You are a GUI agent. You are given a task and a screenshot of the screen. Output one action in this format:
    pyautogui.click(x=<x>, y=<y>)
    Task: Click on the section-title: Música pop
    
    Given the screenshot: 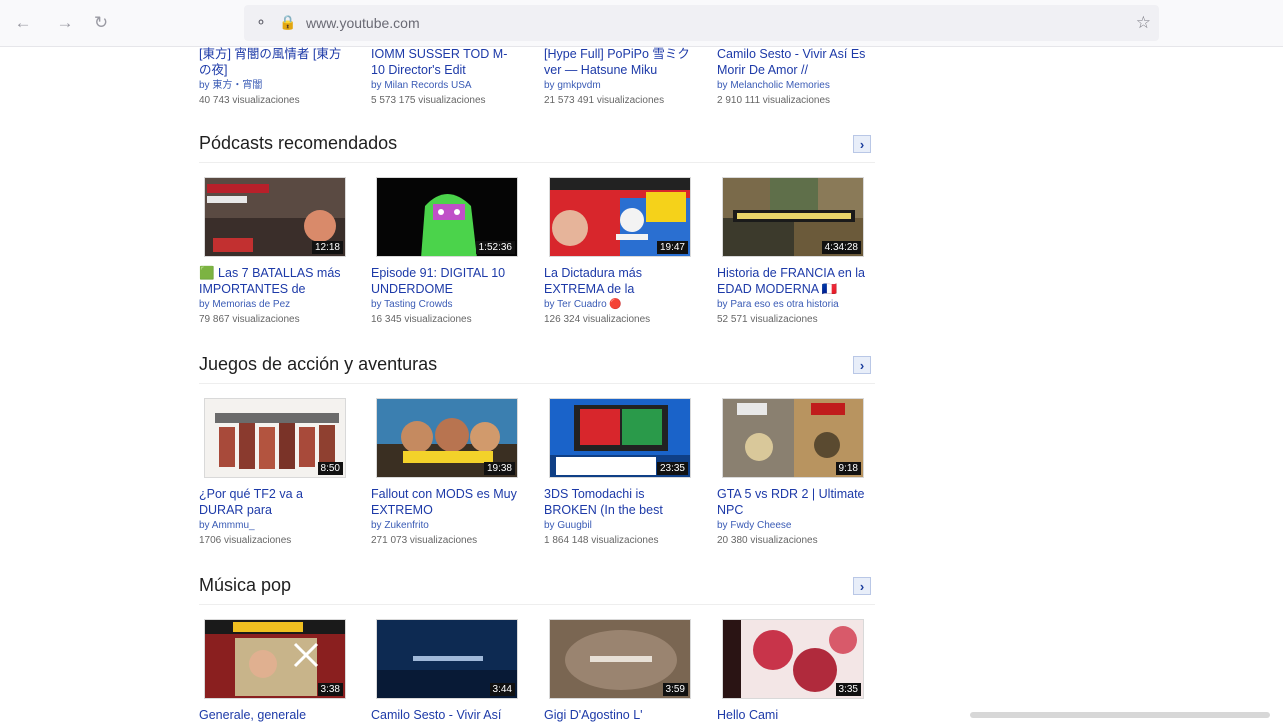 What is the action you would take?
    pyautogui.click(x=245, y=585)
    